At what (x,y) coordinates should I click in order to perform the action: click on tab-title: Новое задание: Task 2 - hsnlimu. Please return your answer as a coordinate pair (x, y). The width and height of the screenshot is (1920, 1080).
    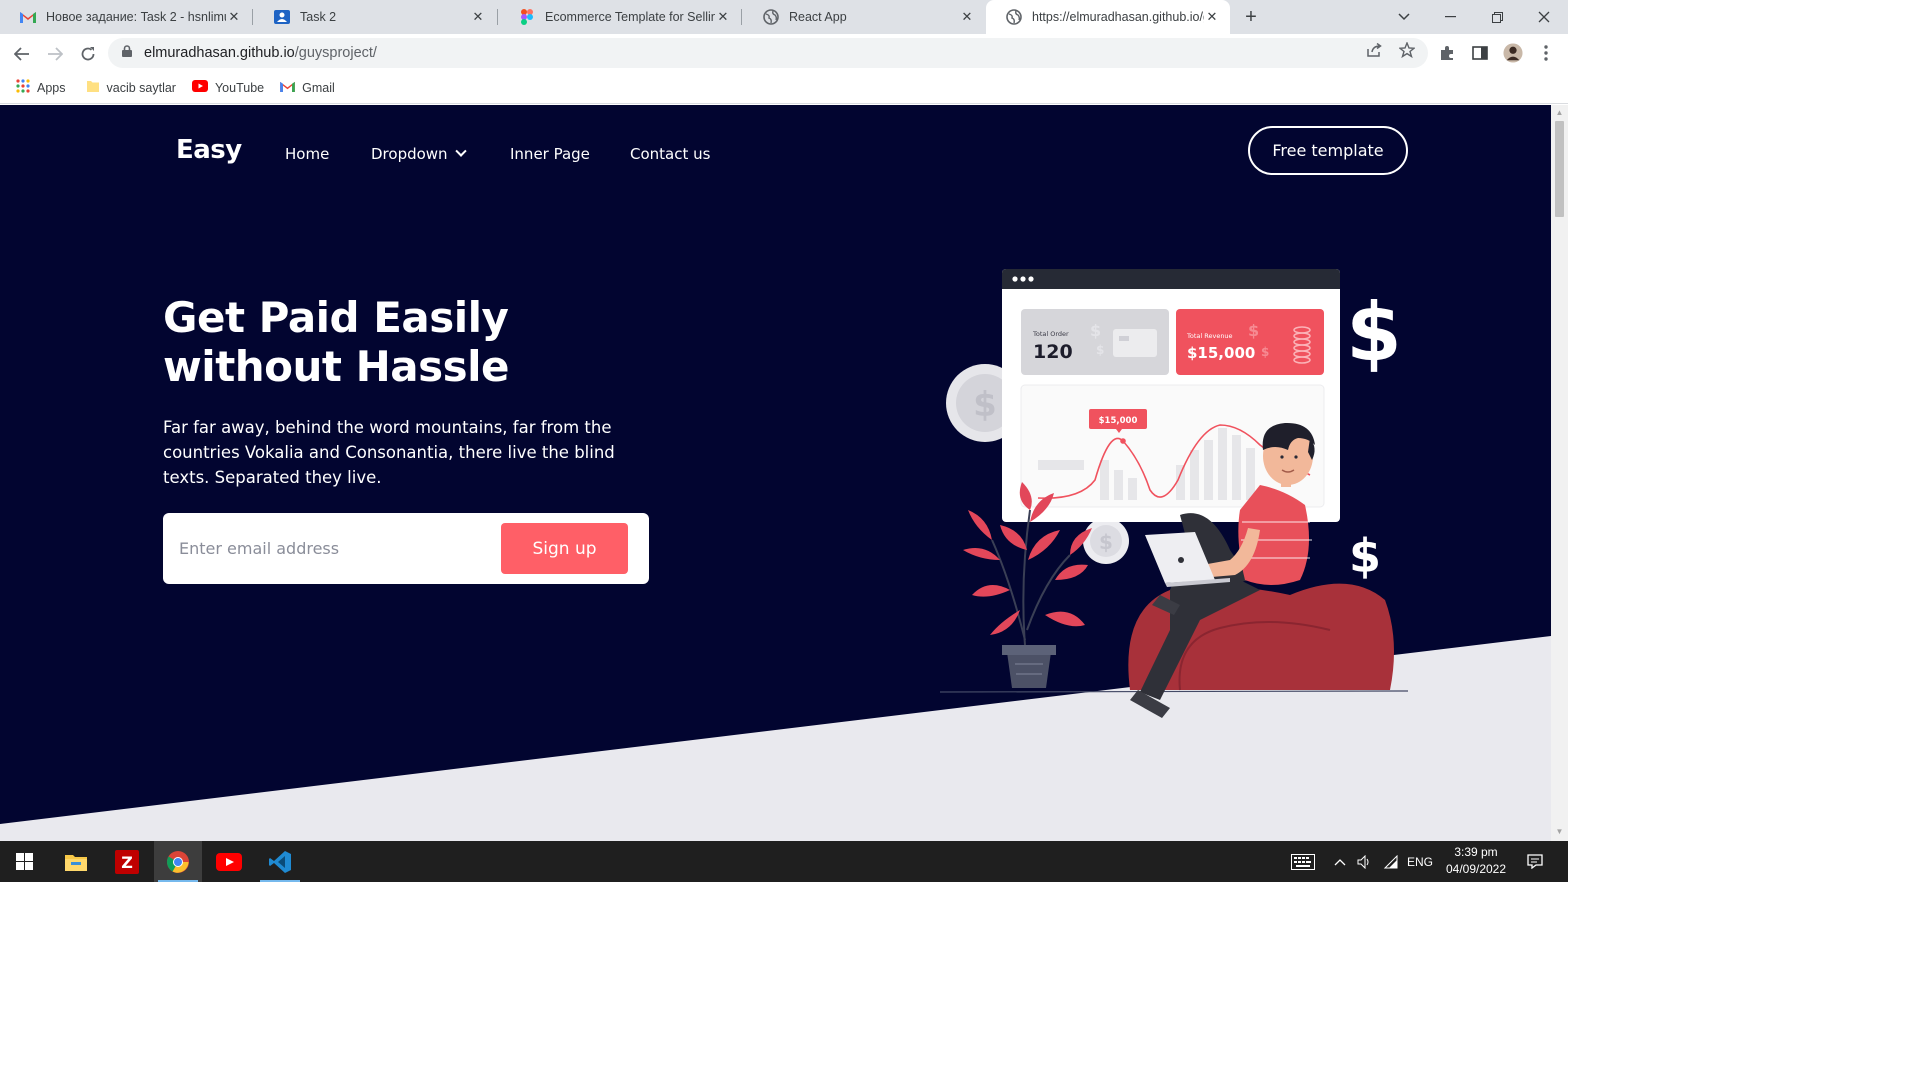
    Looking at the image, I should click on (136, 17).